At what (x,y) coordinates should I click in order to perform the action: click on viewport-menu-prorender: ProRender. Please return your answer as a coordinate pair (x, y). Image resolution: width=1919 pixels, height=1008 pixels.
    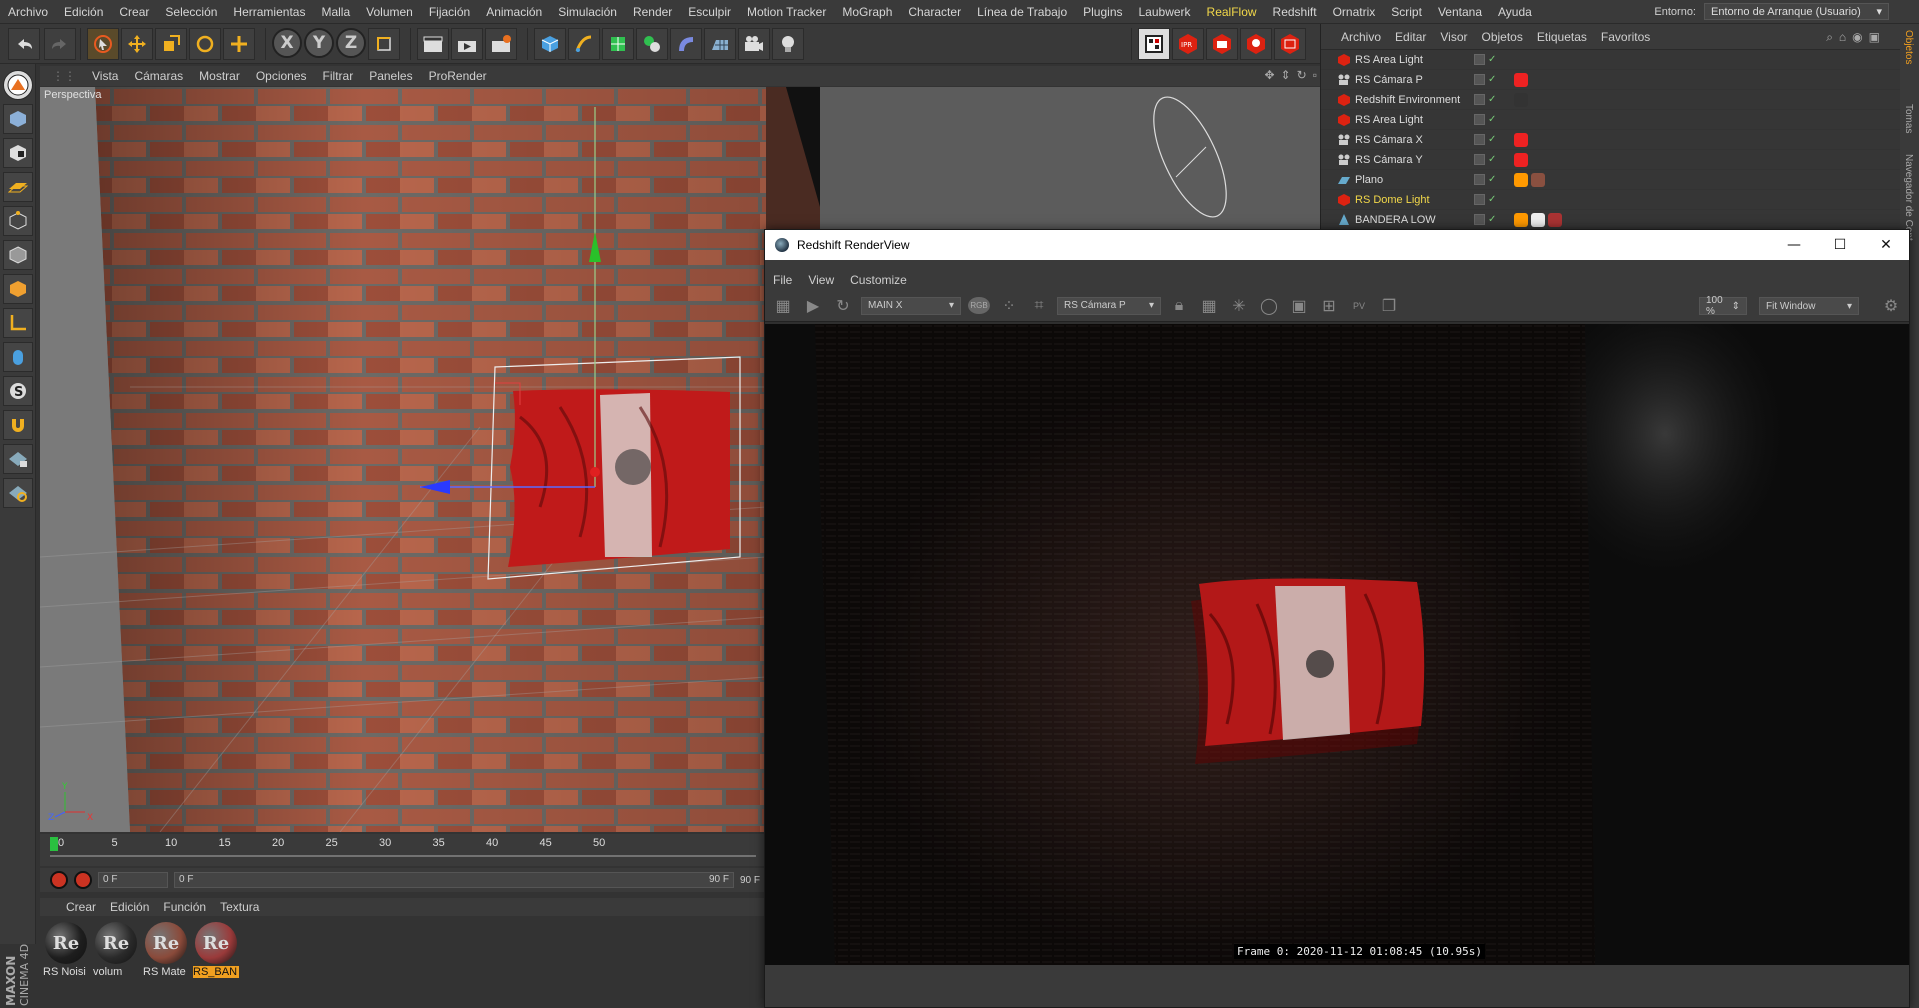
    Looking at the image, I should click on (458, 76).